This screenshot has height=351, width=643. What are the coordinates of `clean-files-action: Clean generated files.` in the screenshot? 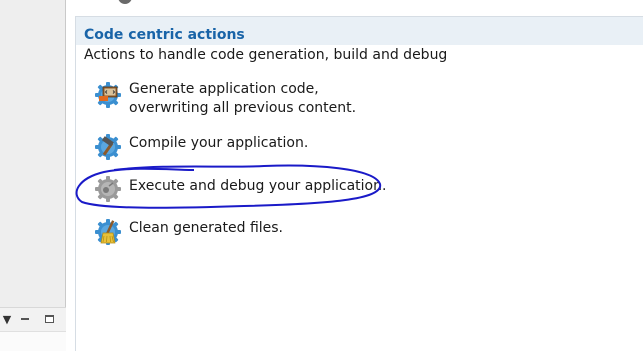 It's located at (188, 232).